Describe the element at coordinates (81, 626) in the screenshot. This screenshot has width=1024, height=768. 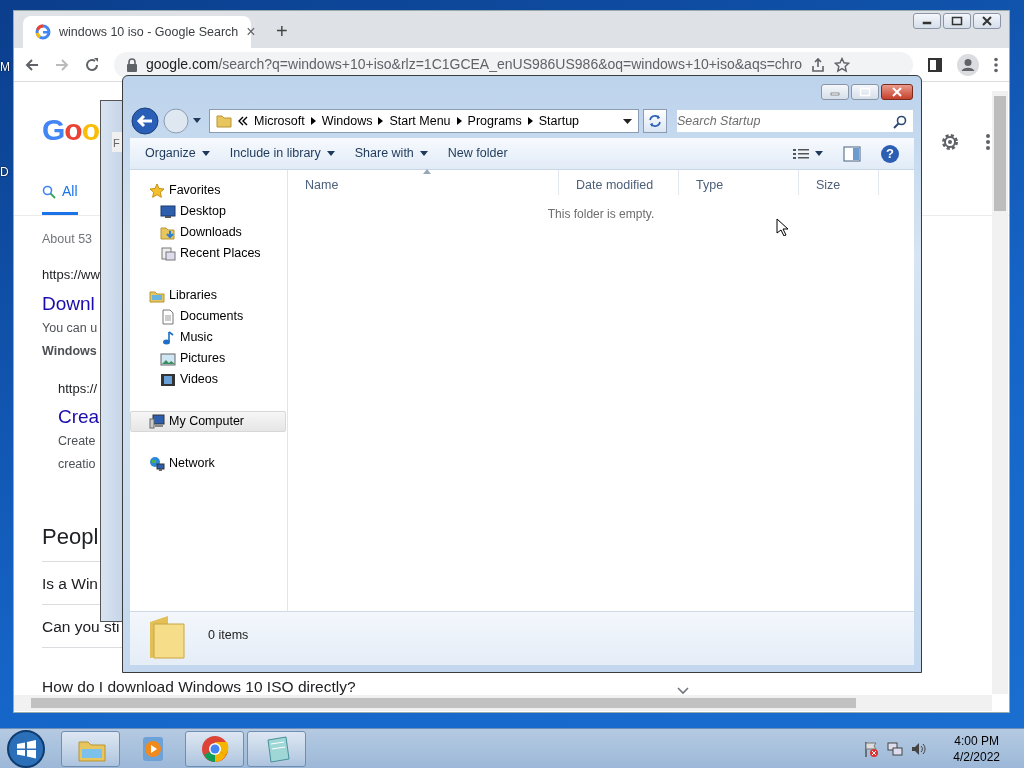
I see `question-item: Can you sti` at that location.